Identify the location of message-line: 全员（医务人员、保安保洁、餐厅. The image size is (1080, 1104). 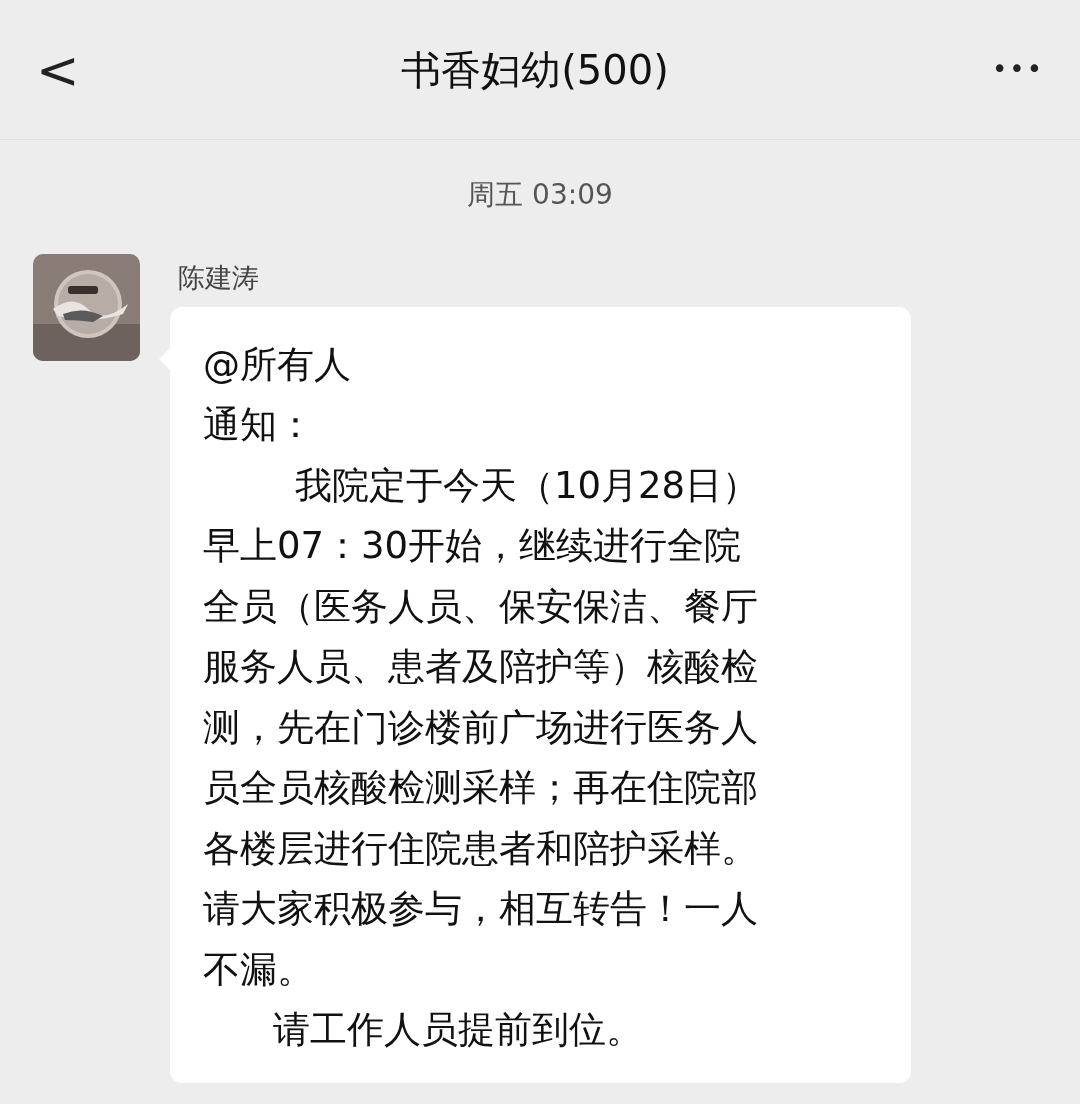
(481, 606).